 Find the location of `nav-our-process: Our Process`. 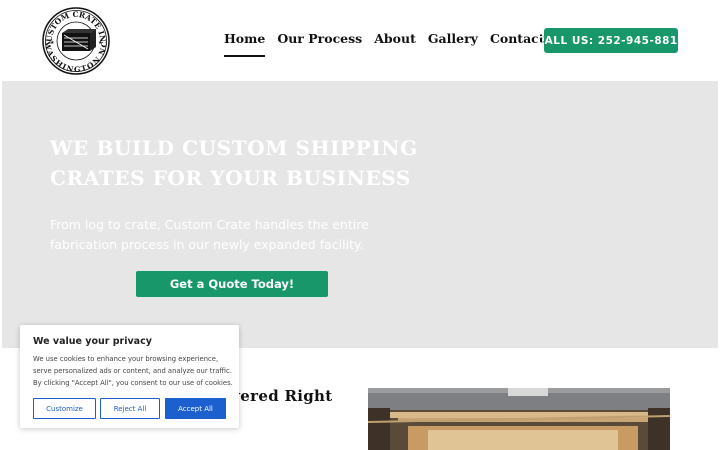

nav-our-process: Our Process is located at coordinates (319, 42).